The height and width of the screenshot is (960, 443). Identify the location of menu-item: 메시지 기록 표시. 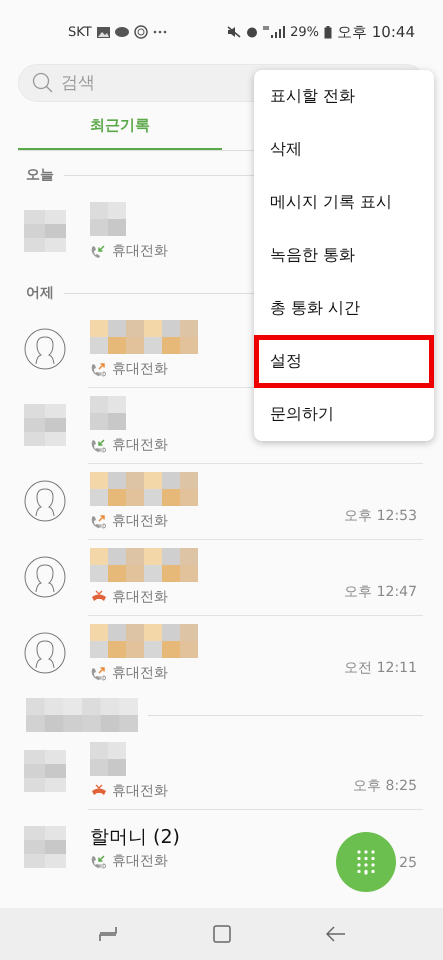
(344, 202).